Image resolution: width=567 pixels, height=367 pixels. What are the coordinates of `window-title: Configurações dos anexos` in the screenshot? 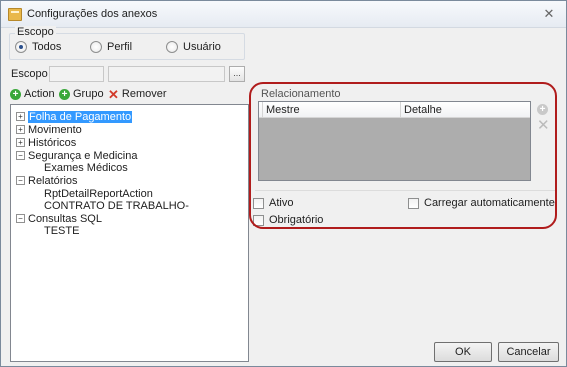 It's located at (92, 14).